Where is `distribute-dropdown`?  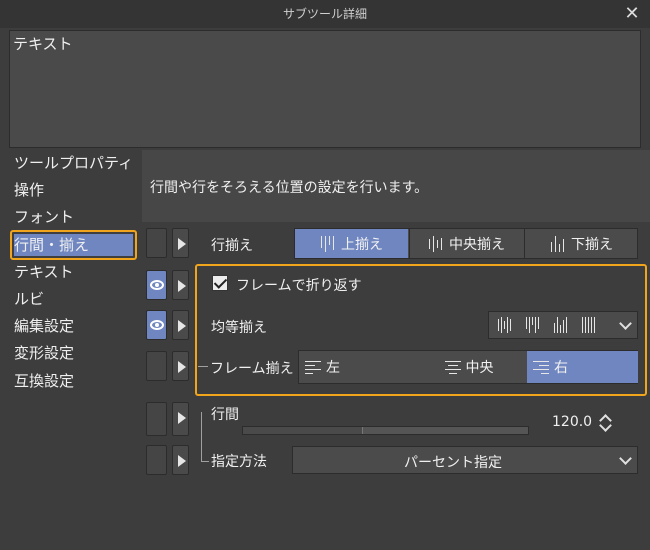
distribute-dropdown is located at coordinates (563, 325).